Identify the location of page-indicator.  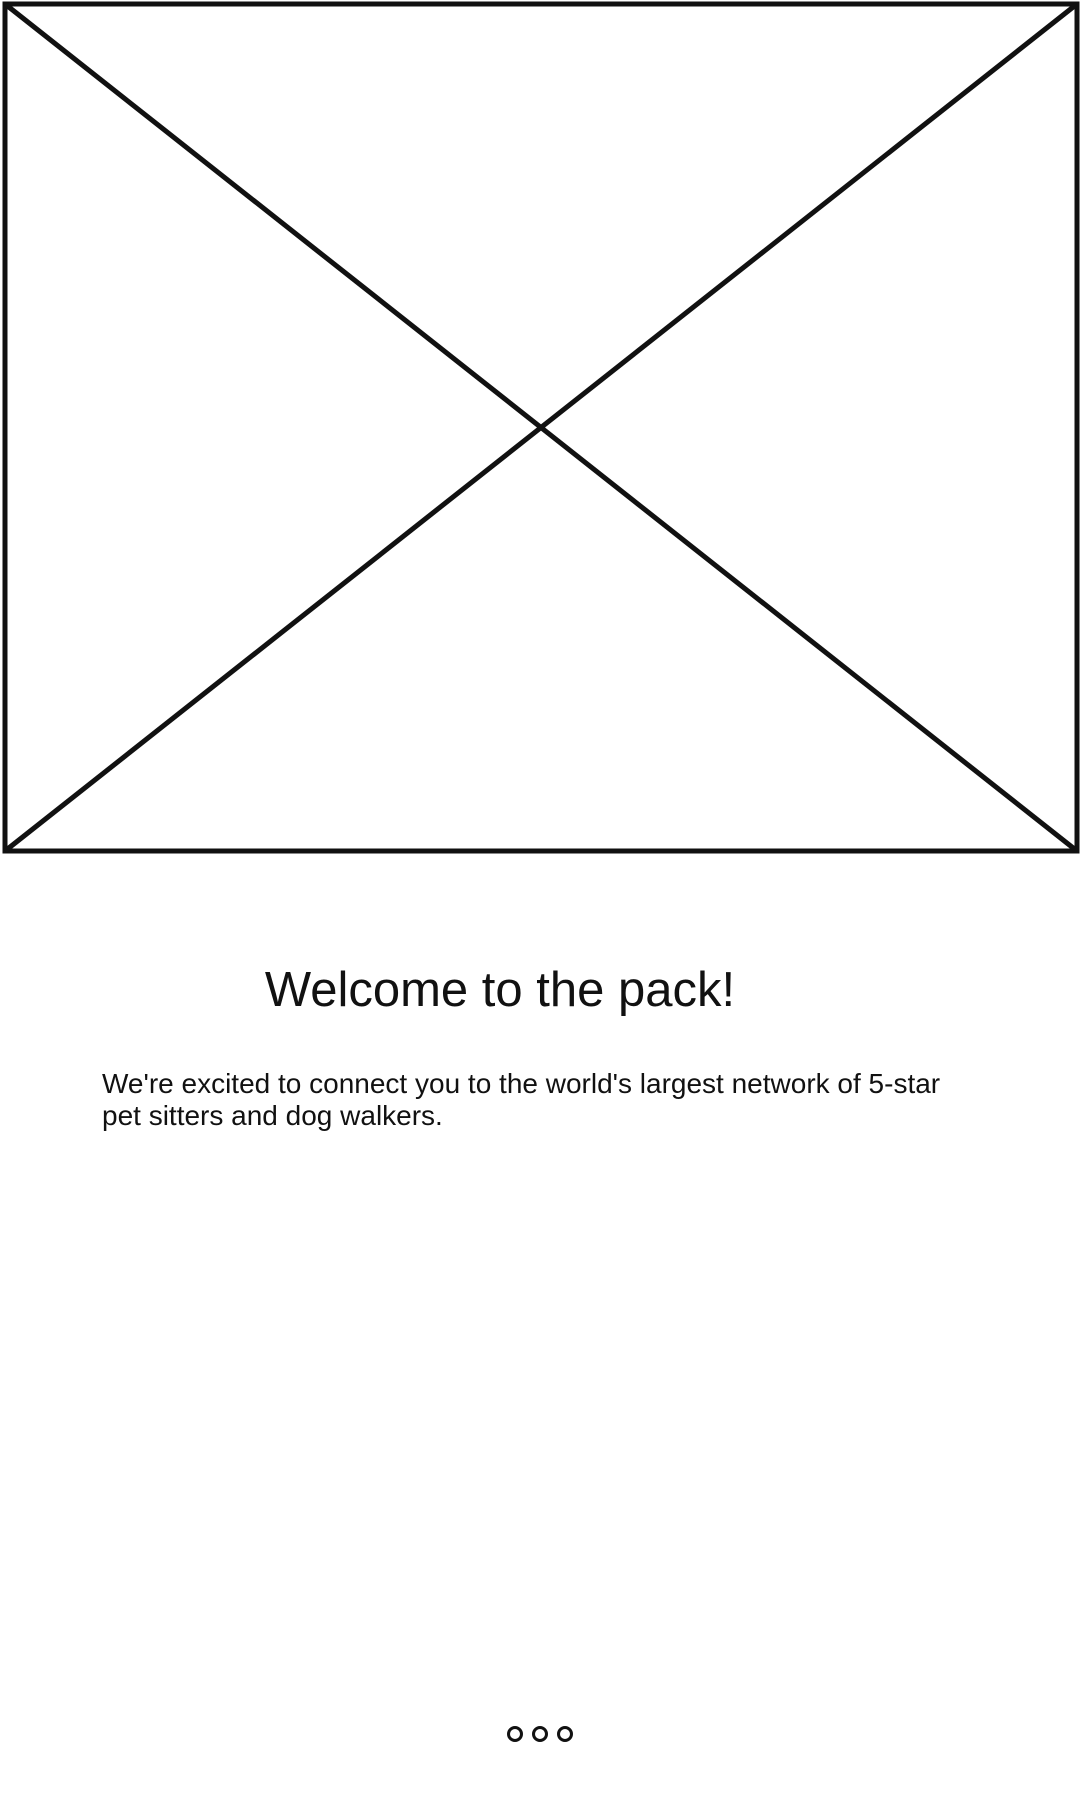
(540, 1734).